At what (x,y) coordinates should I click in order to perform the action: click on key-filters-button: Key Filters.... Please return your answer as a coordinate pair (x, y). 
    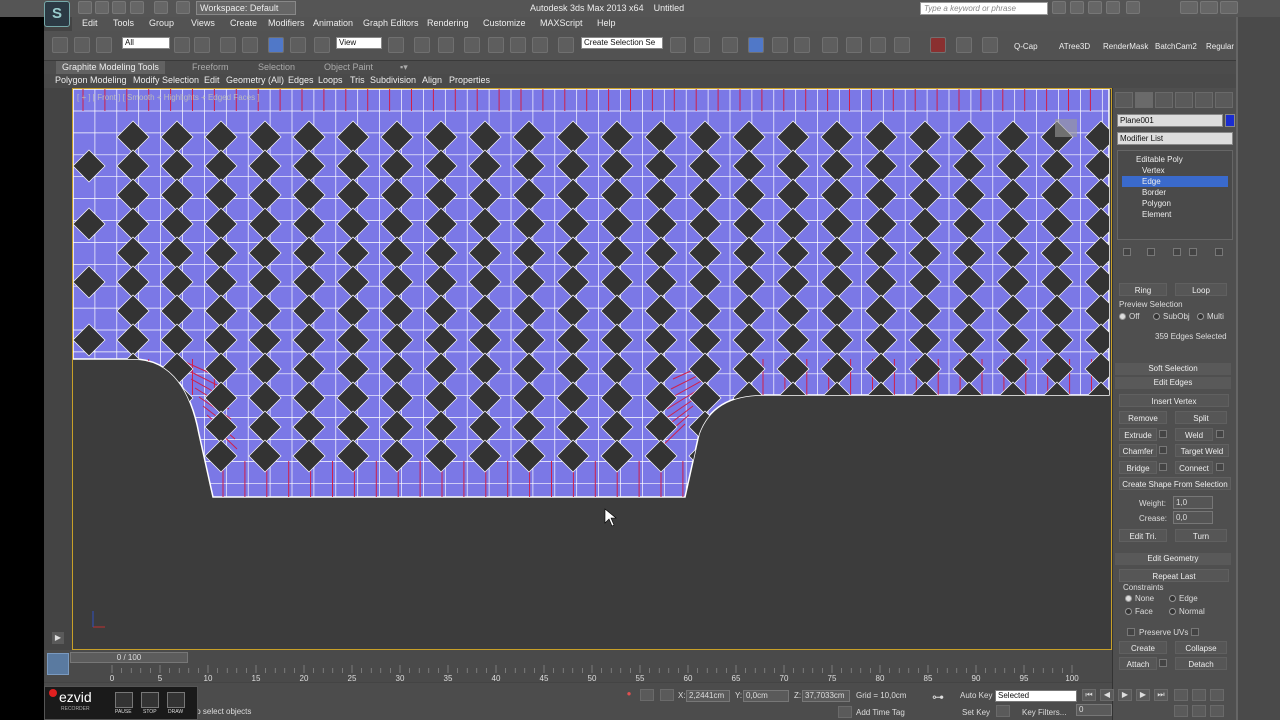
    Looking at the image, I should click on (1044, 712).